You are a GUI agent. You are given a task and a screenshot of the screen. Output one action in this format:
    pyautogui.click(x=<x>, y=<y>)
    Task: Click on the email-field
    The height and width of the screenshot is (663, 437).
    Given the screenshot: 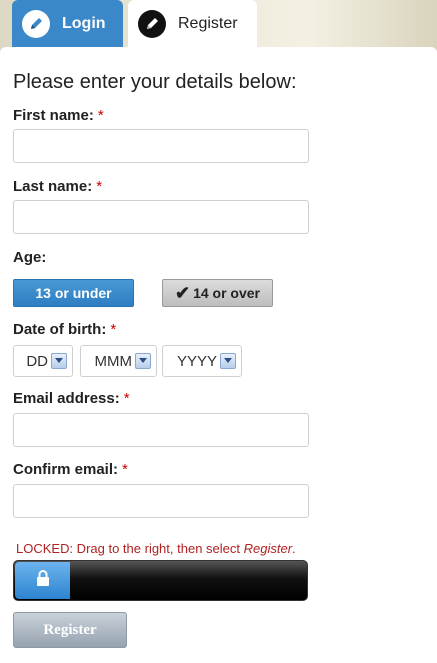 What is the action you would take?
    pyautogui.click(x=161, y=430)
    